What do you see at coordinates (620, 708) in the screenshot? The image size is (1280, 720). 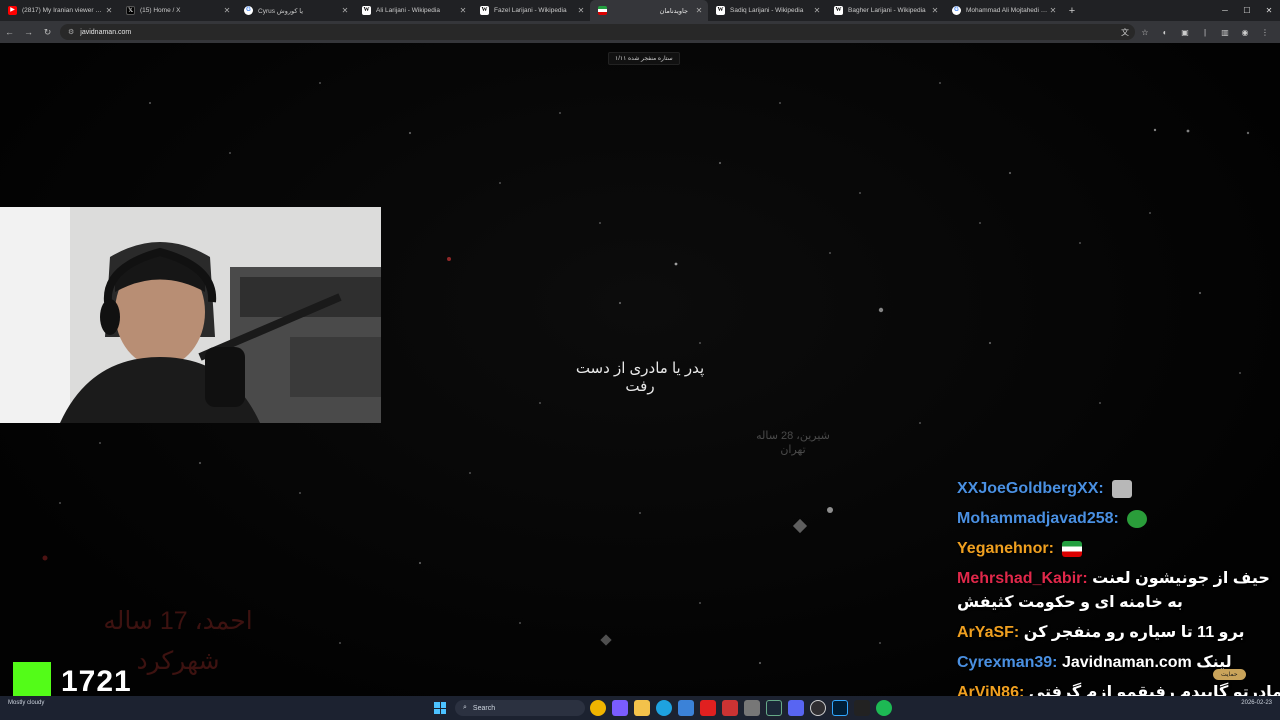 I see `copilot-app-icon` at bounding box center [620, 708].